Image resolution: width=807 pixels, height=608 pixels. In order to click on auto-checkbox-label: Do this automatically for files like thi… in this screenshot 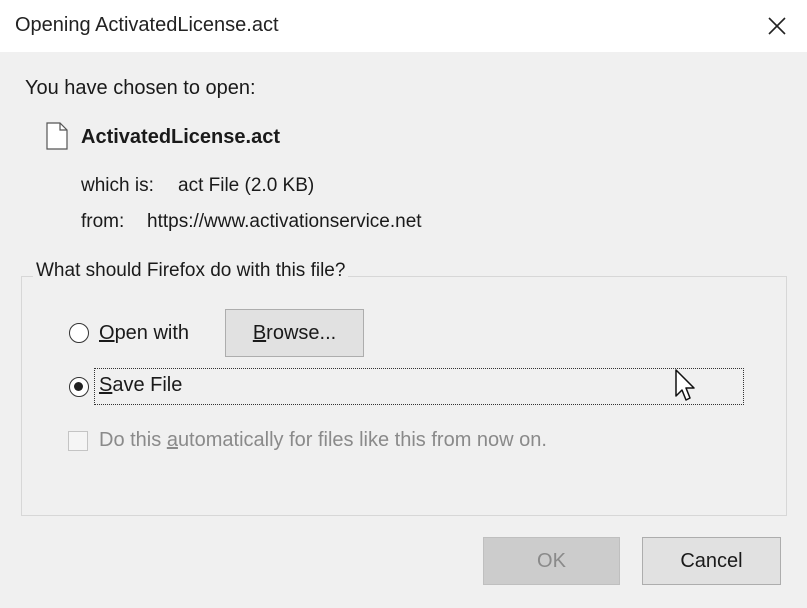, I will do `click(323, 440)`.